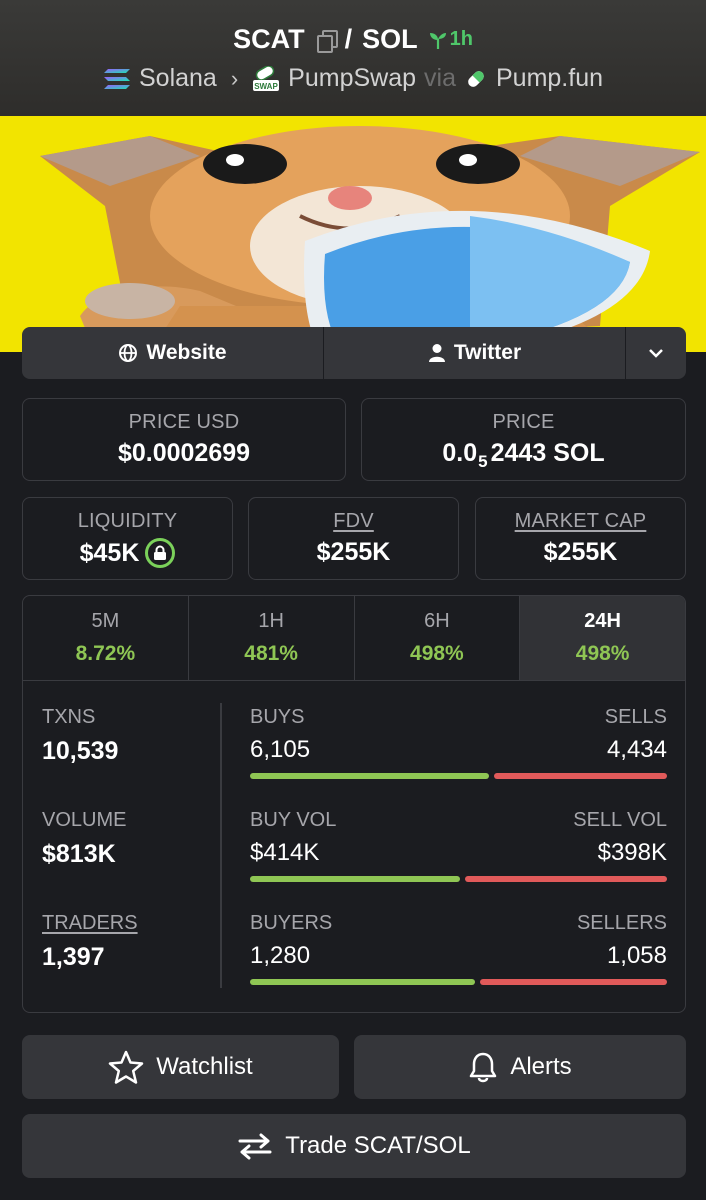 The width and height of the screenshot is (706, 1200). Describe the element at coordinates (266, 78) in the screenshot. I see `pumpswap-icon: SWAP` at that location.